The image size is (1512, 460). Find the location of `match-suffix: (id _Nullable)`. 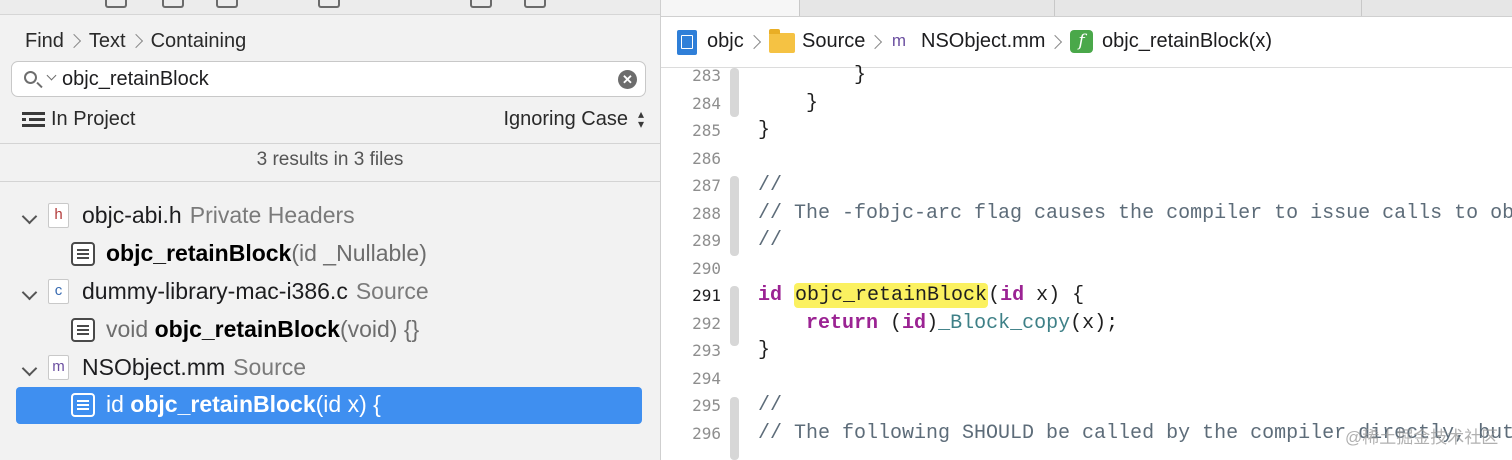

match-suffix: (id _Nullable) is located at coordinates (359, 253).